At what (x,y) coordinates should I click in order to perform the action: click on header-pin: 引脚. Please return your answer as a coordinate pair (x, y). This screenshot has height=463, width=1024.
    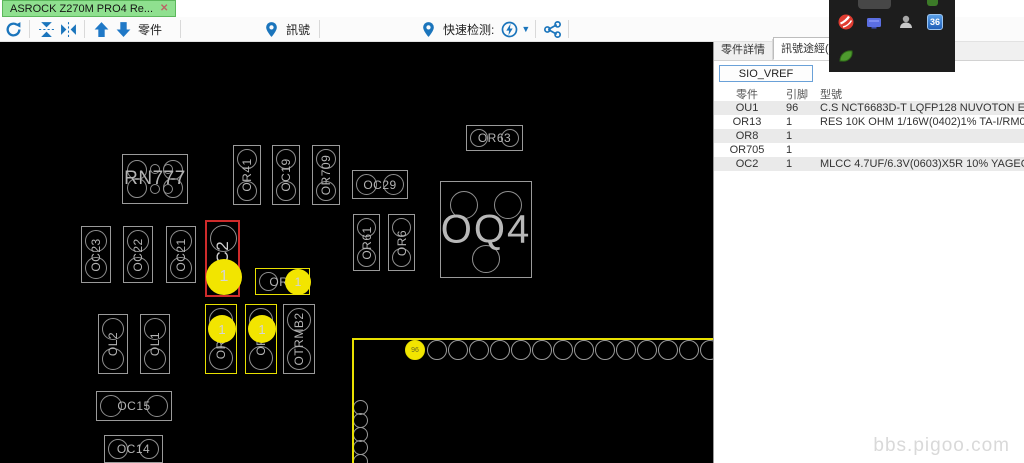
    Looking at the image, I should click on (797, 94).